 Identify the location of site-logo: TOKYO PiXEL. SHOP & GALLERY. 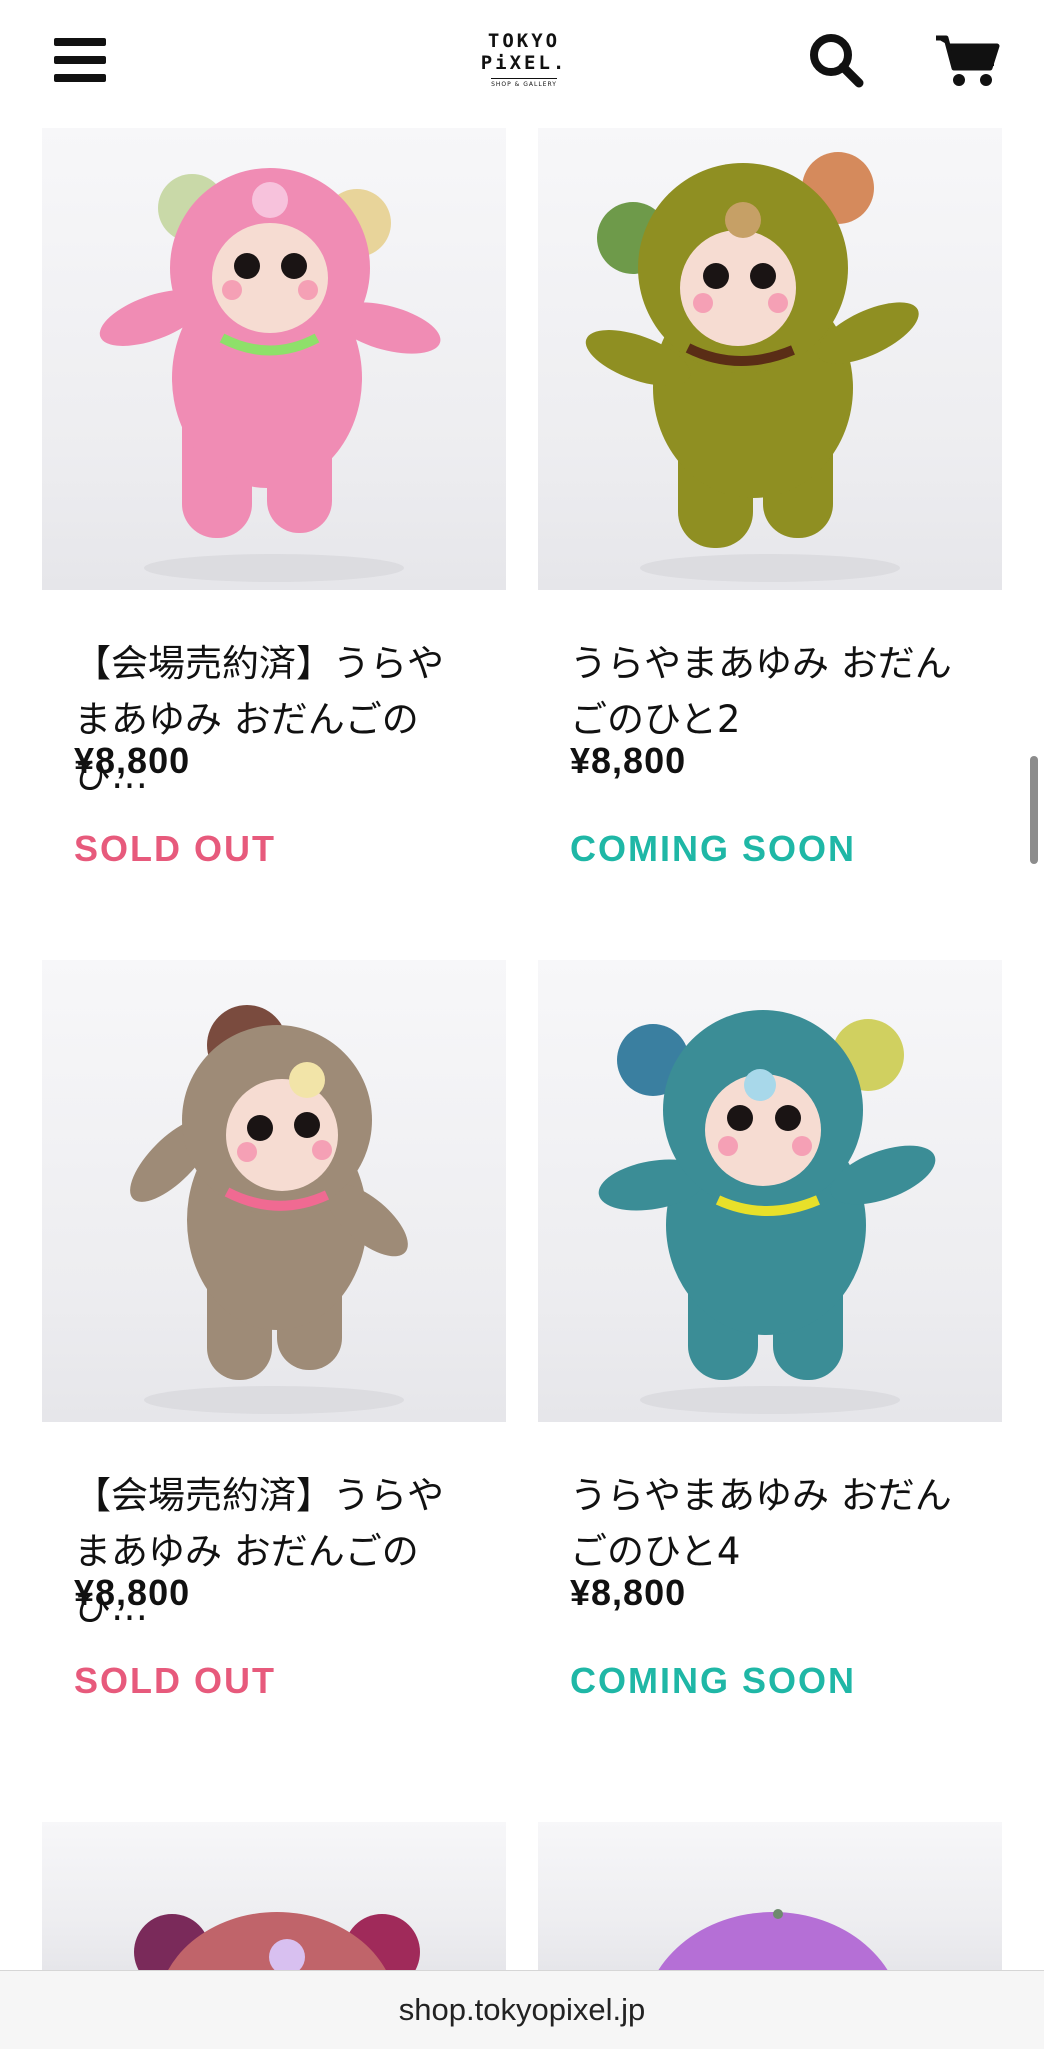
(524, 62).